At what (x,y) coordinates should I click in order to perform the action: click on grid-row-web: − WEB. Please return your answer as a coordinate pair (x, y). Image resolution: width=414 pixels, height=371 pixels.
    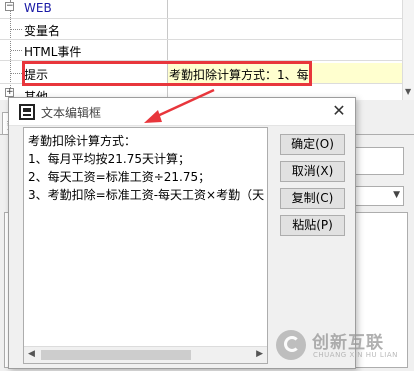
    Looking at the image, I should click on (201, 9).